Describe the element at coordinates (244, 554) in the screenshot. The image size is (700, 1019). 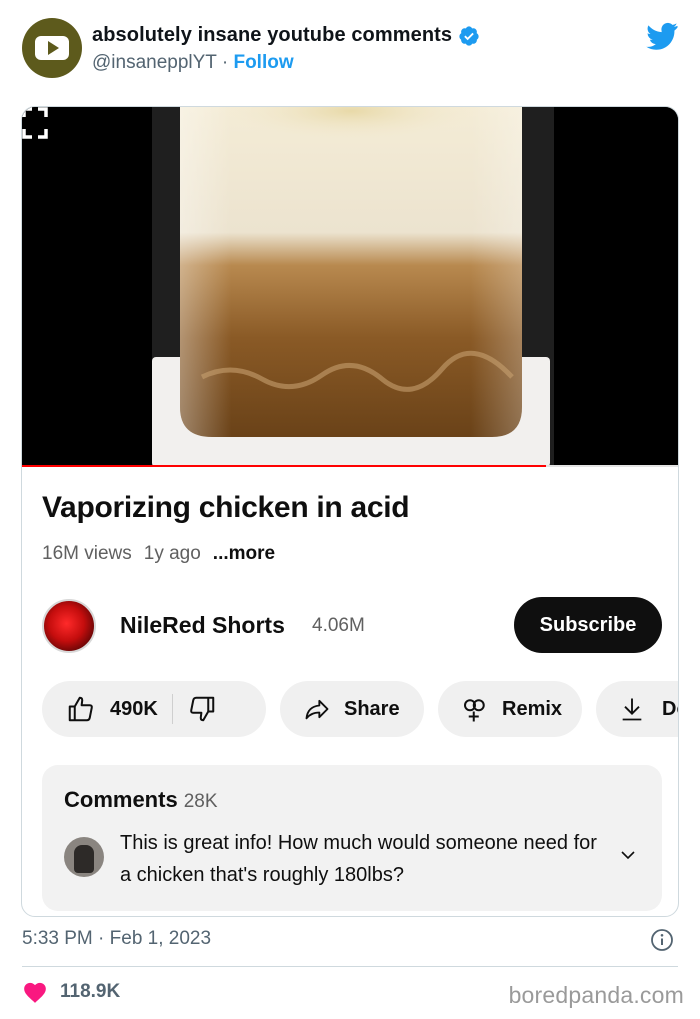
I see `more-button: ...more` at that location.